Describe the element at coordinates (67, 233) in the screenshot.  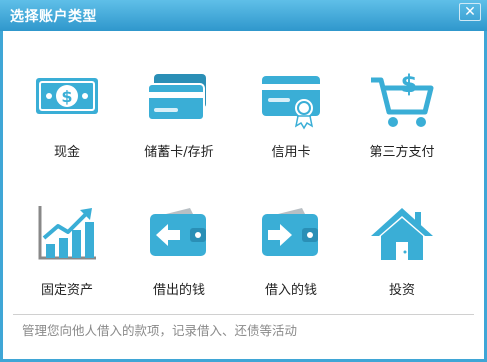
I see `growth-chart-icon` at that location.